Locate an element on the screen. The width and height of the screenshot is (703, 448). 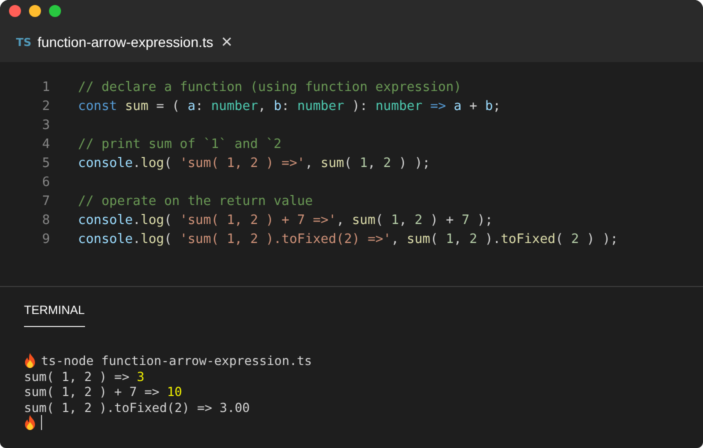
zoom-window-button is located at coordinates (55, 11).